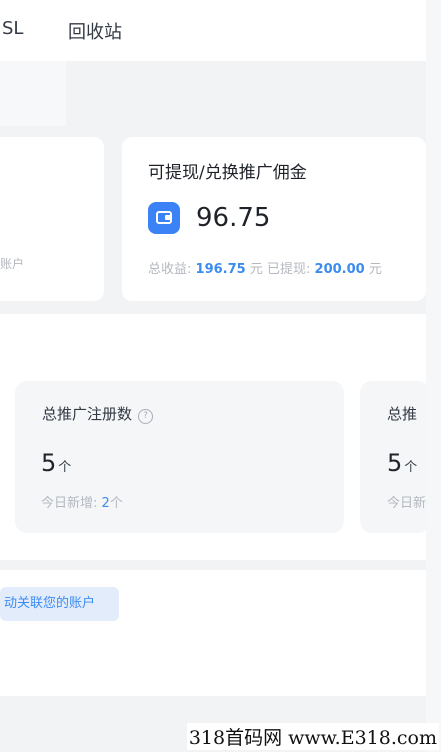 Image resolution: width=441 pixels, height=752 pixels. I want to click on top-nav: SL 回收站, so click(213, 30).